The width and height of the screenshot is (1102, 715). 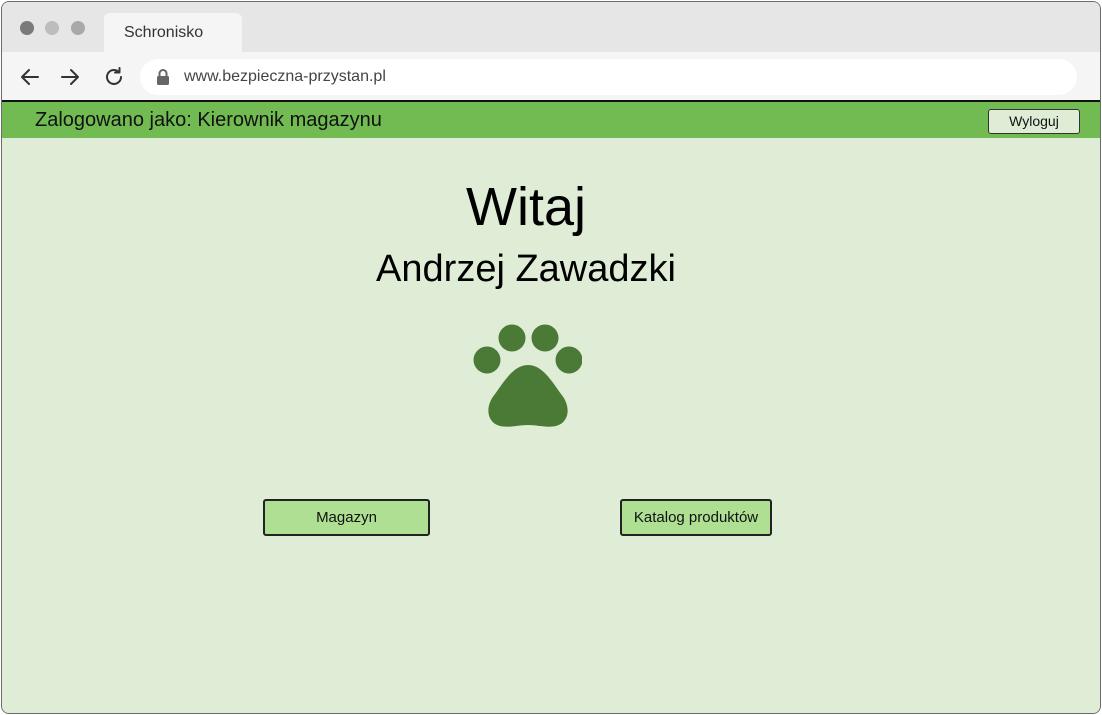 I want to click on browser-tab: Schronisko, so click(x=173, y=32).